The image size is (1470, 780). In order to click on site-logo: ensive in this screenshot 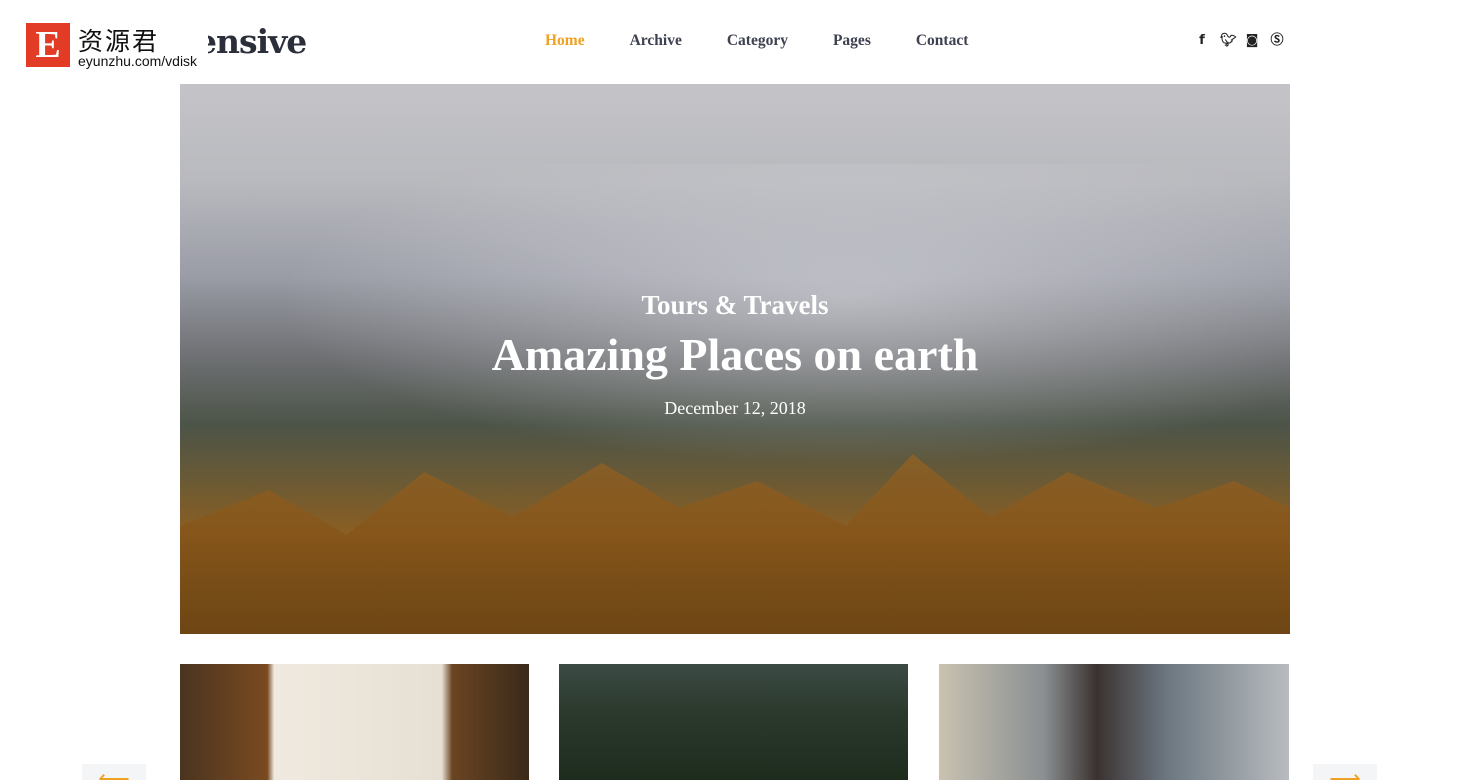, I will do `click(251, 41)`.